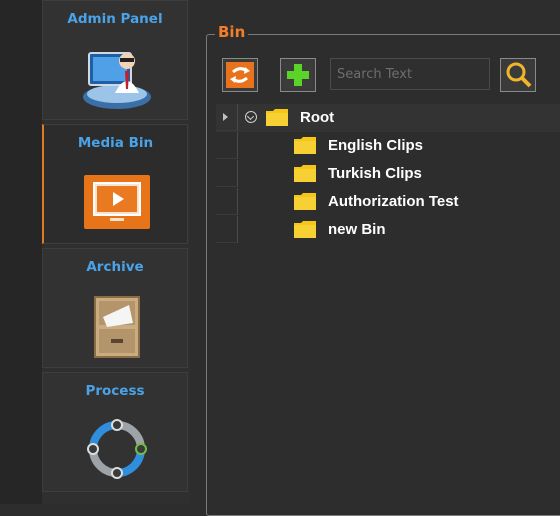 Image resolution: width=560 pixels, height=516 pixels. Describe the element at coordinates (357, 229) in the screenshot. I see `tree-label: new Bin` at that location.